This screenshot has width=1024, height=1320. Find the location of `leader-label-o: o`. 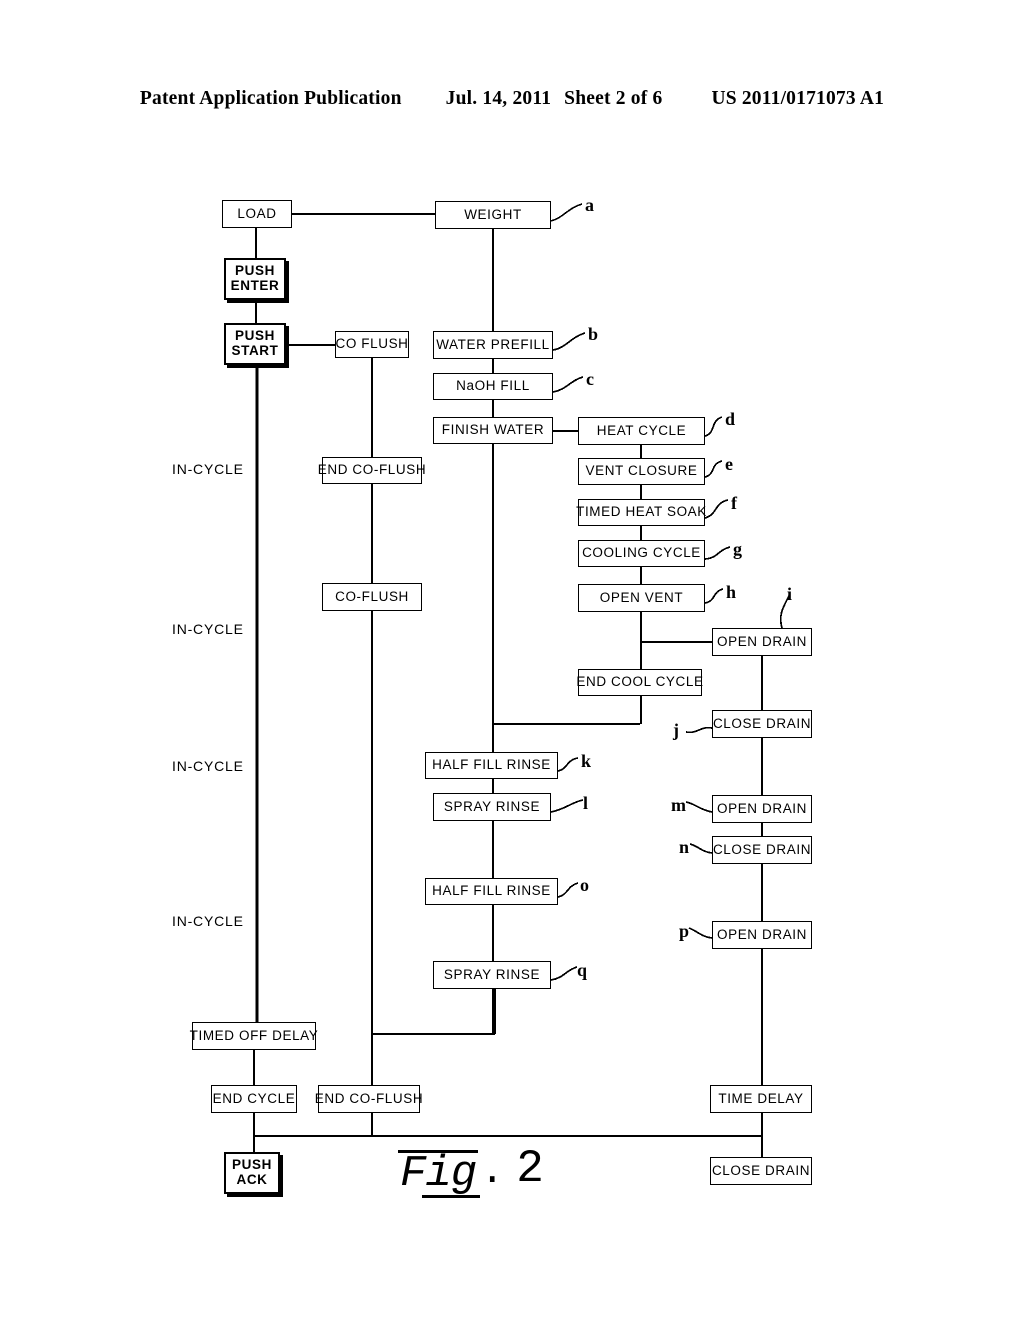

leader-label-o: o is located at coordinates (584, 885).